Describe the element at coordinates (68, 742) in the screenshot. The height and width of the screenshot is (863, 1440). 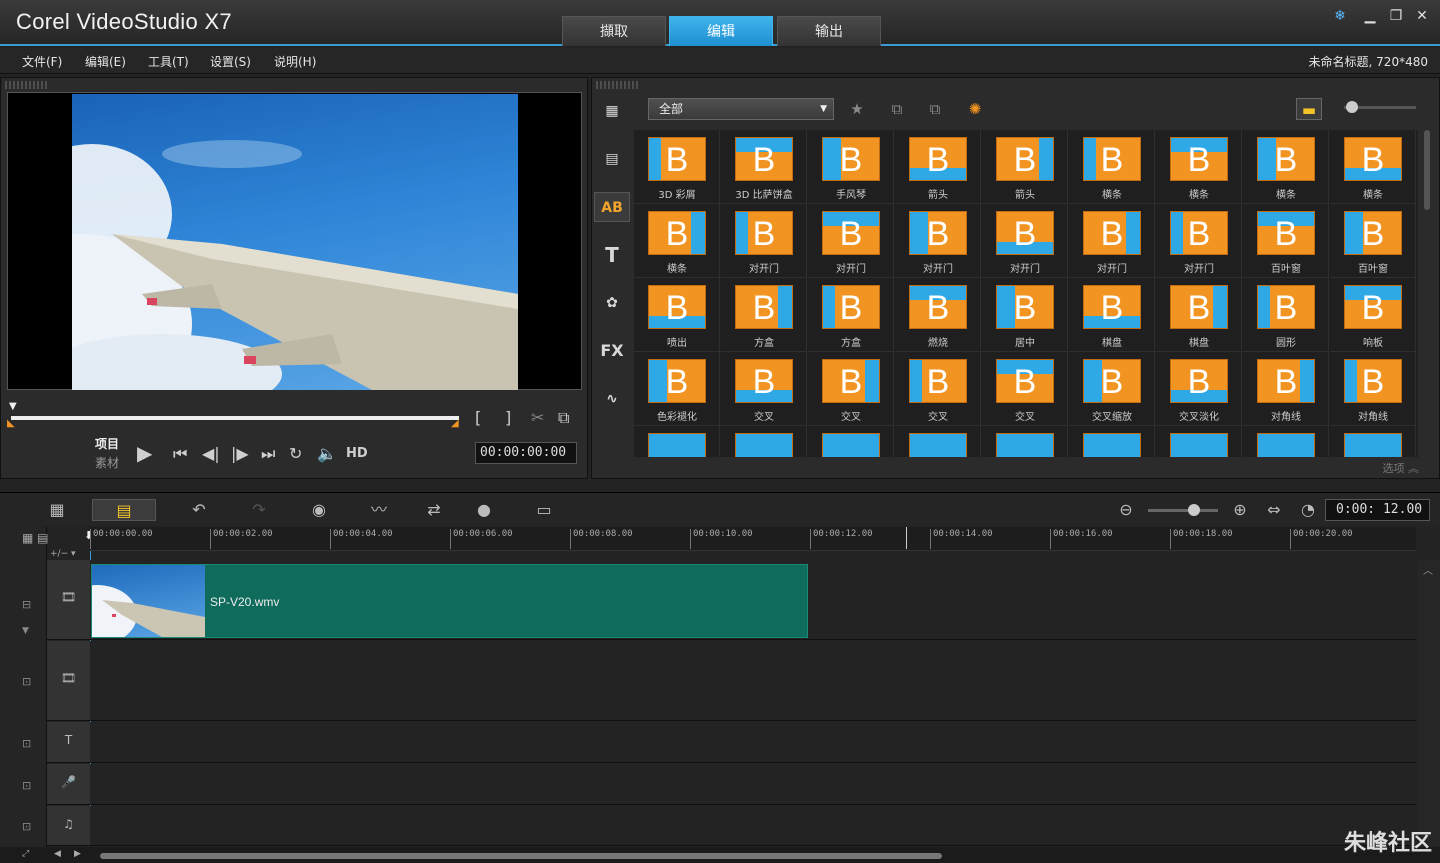
I see `title-track-header: T` at that location.